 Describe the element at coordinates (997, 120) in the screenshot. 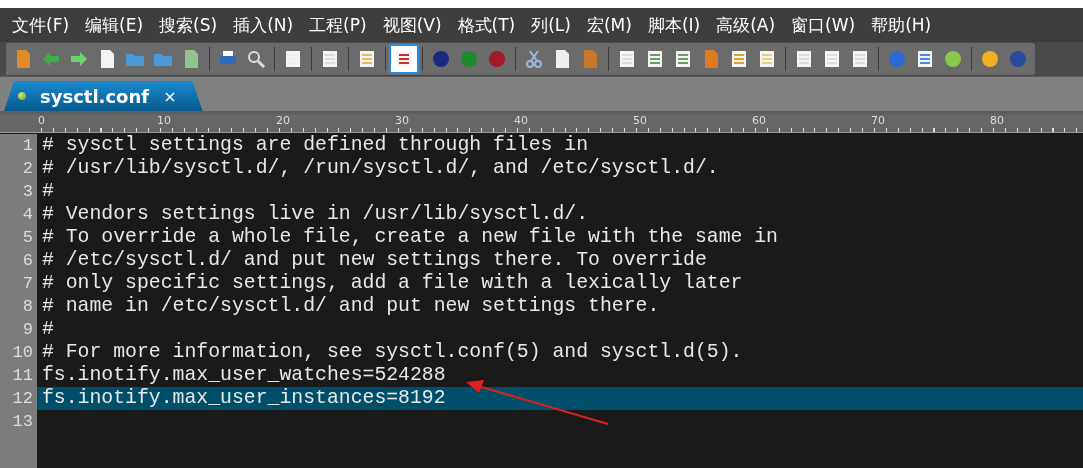

I see `ruler-label: 80` at that location.